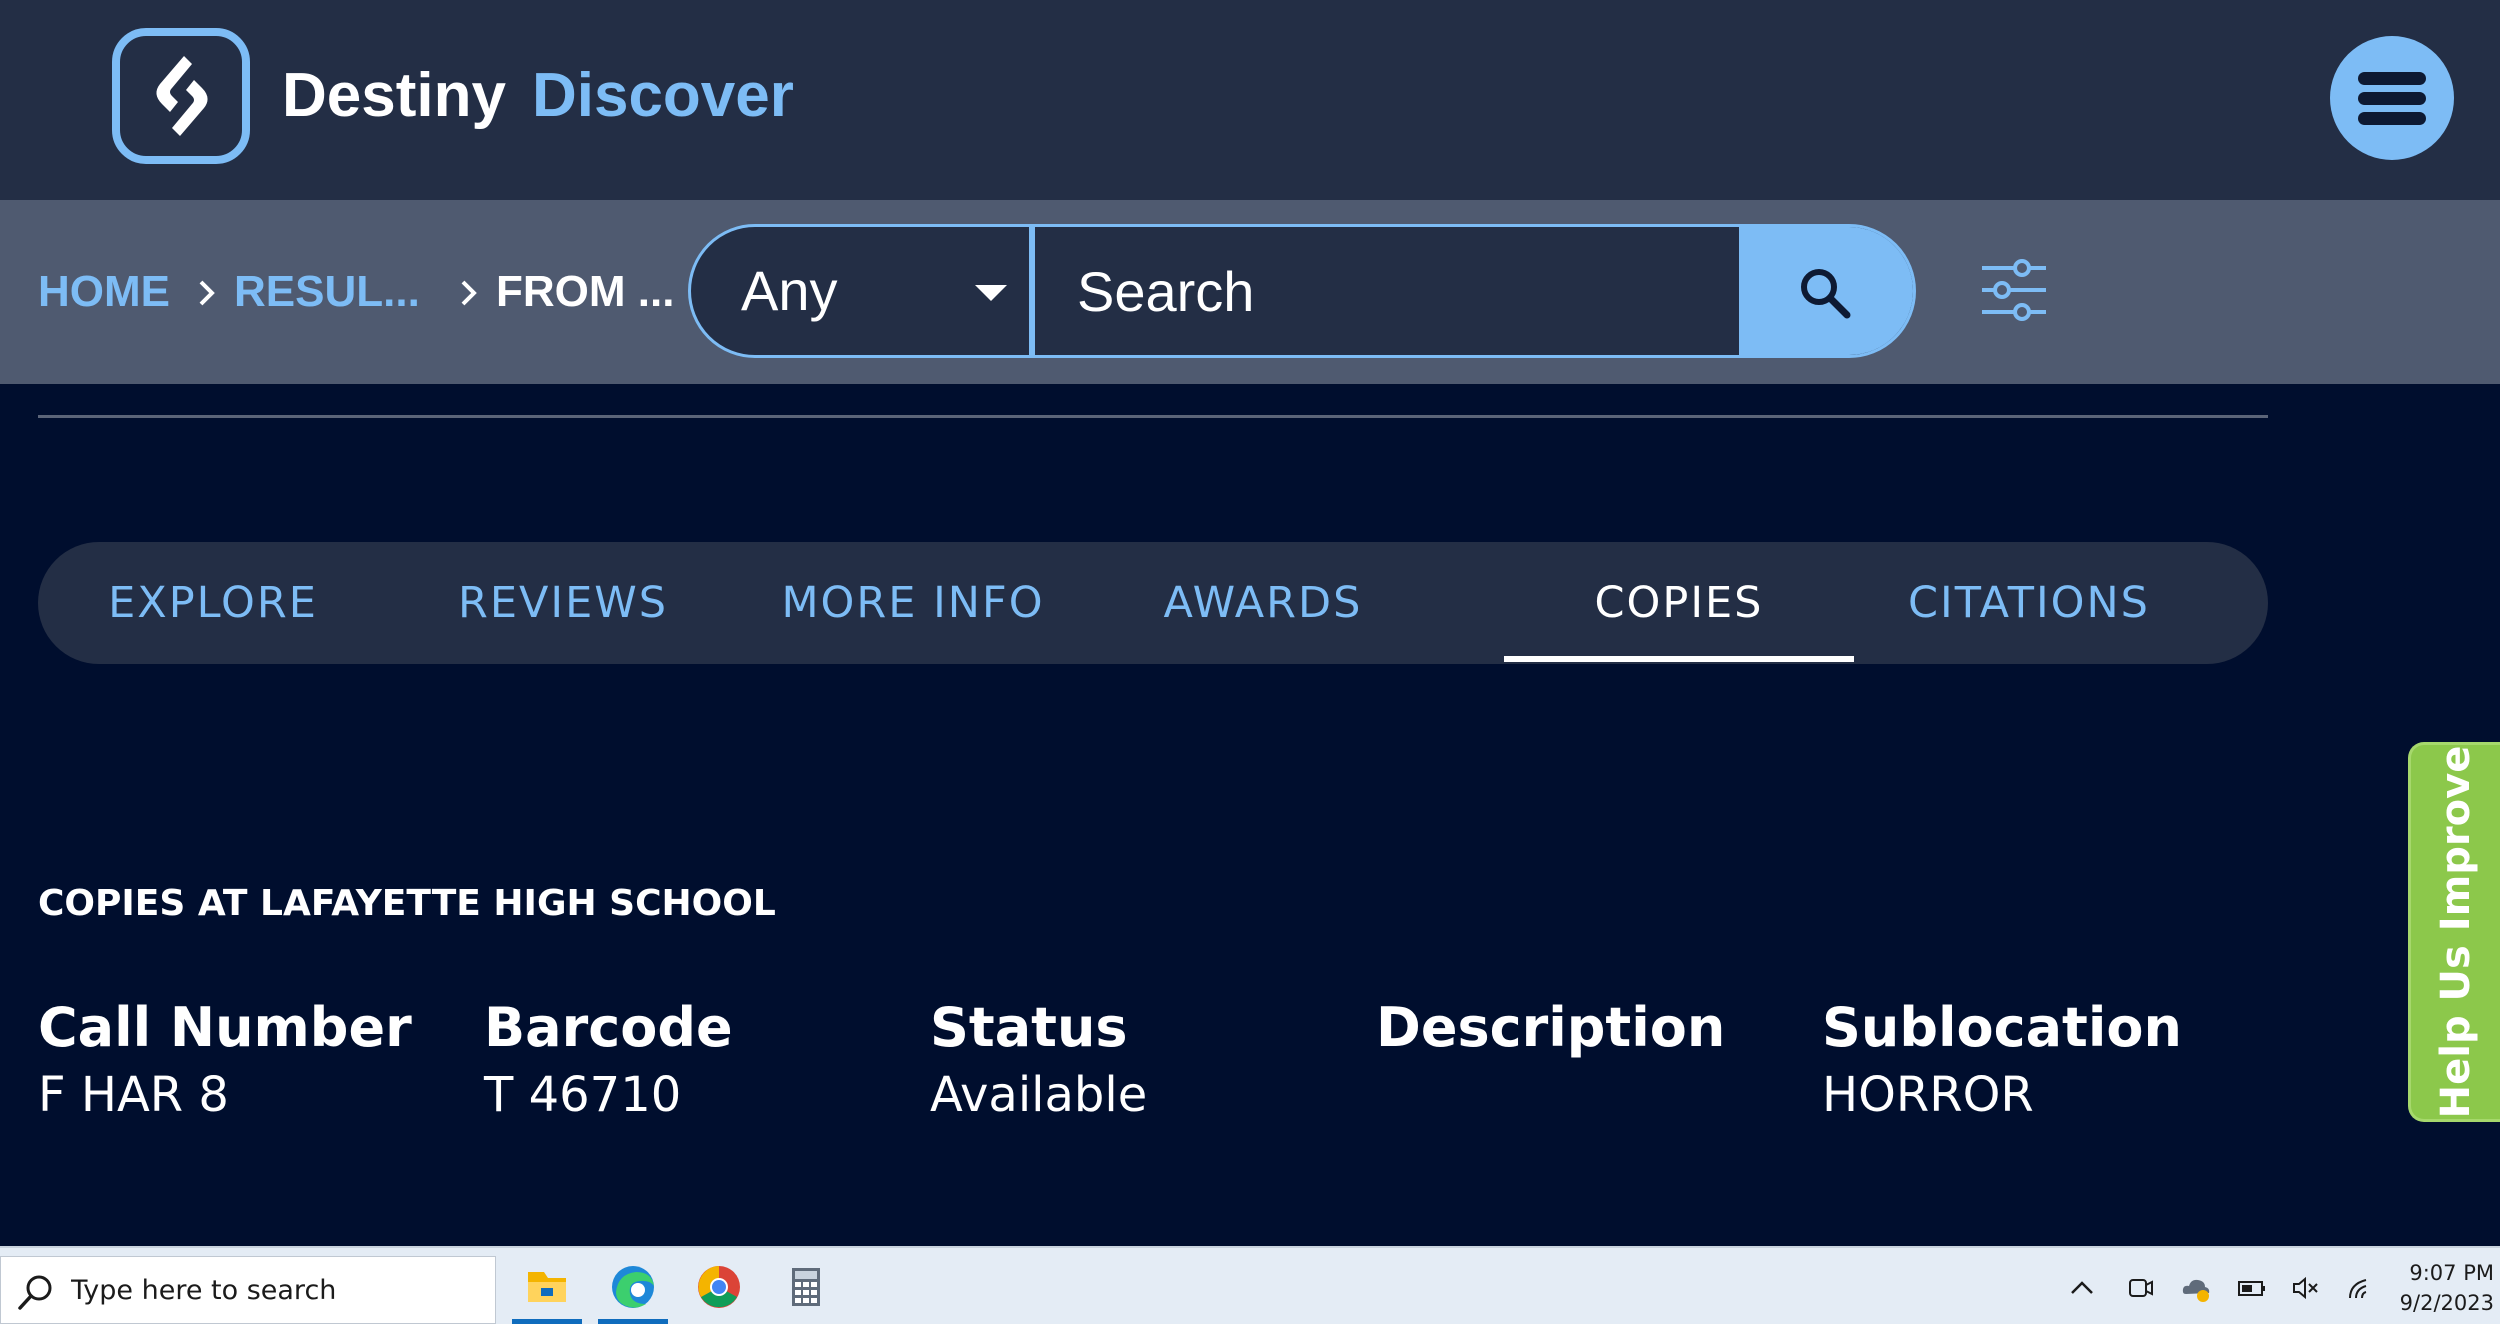  I want to click on tab-citations: CITATIONS, so click(2029, 603).